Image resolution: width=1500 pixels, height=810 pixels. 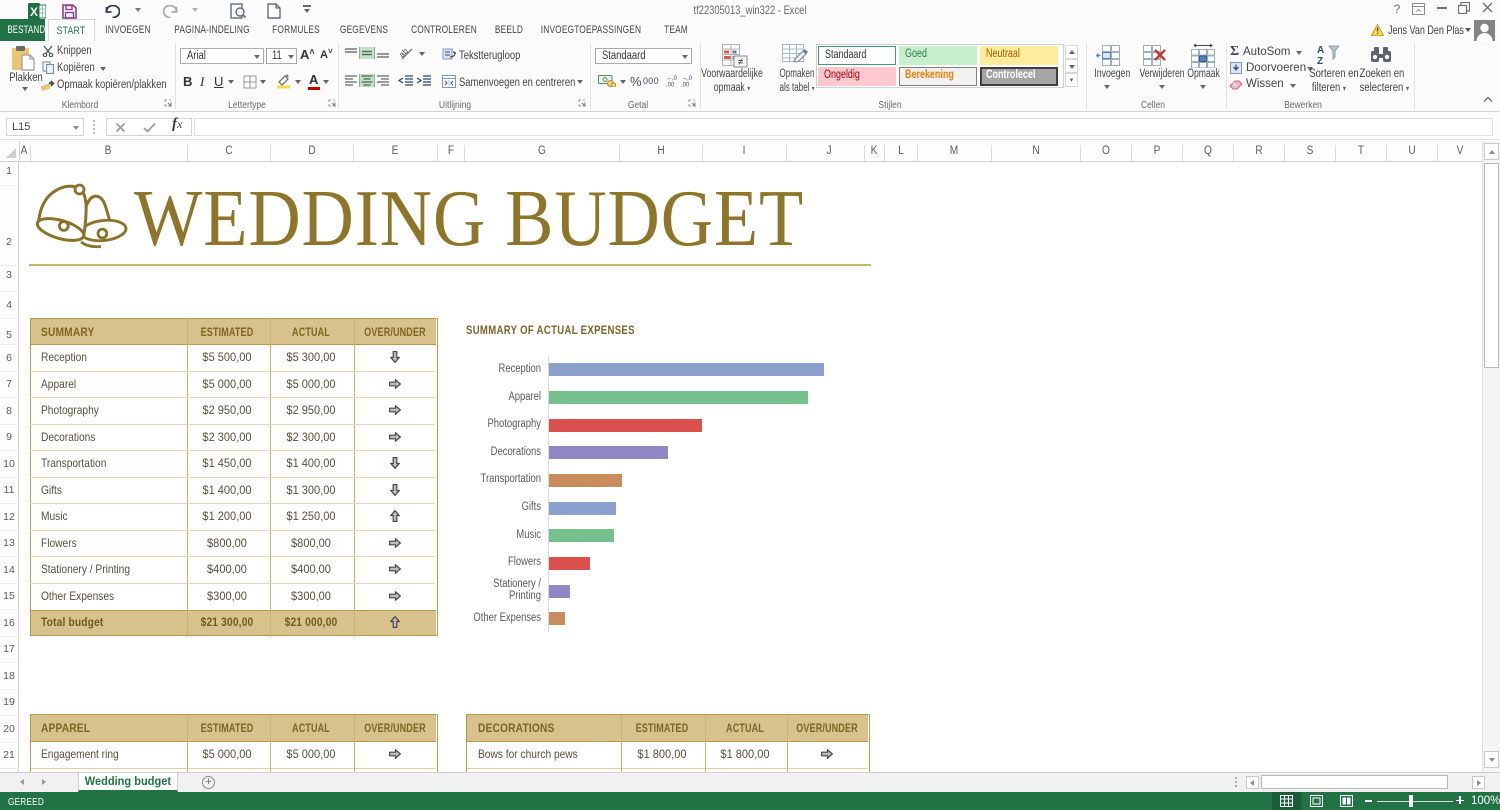 What do you see at coordinates (405, 53) in the screenshot?
I see `svg-text: ab` at bounding box center [405, 53].